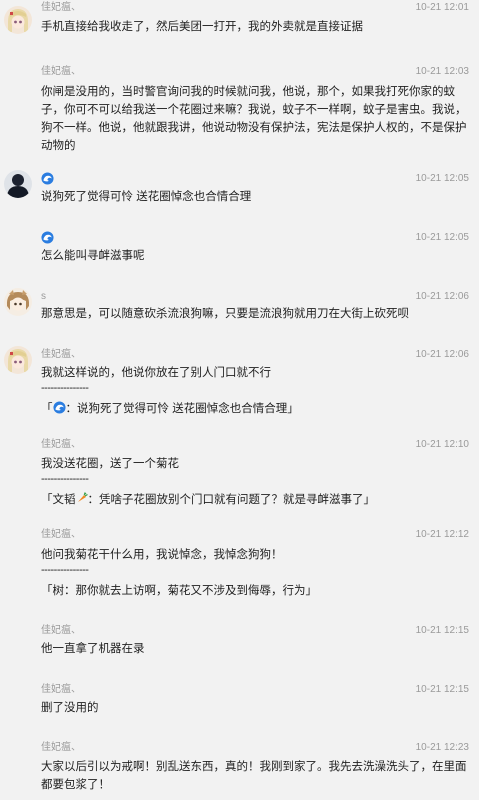 Image resolution: width=479 pixels, height=800 pixels. Describe the element at coordinates (442, 444) in the screenshot. I see `timestamp: 10-21 12:10` at that location.